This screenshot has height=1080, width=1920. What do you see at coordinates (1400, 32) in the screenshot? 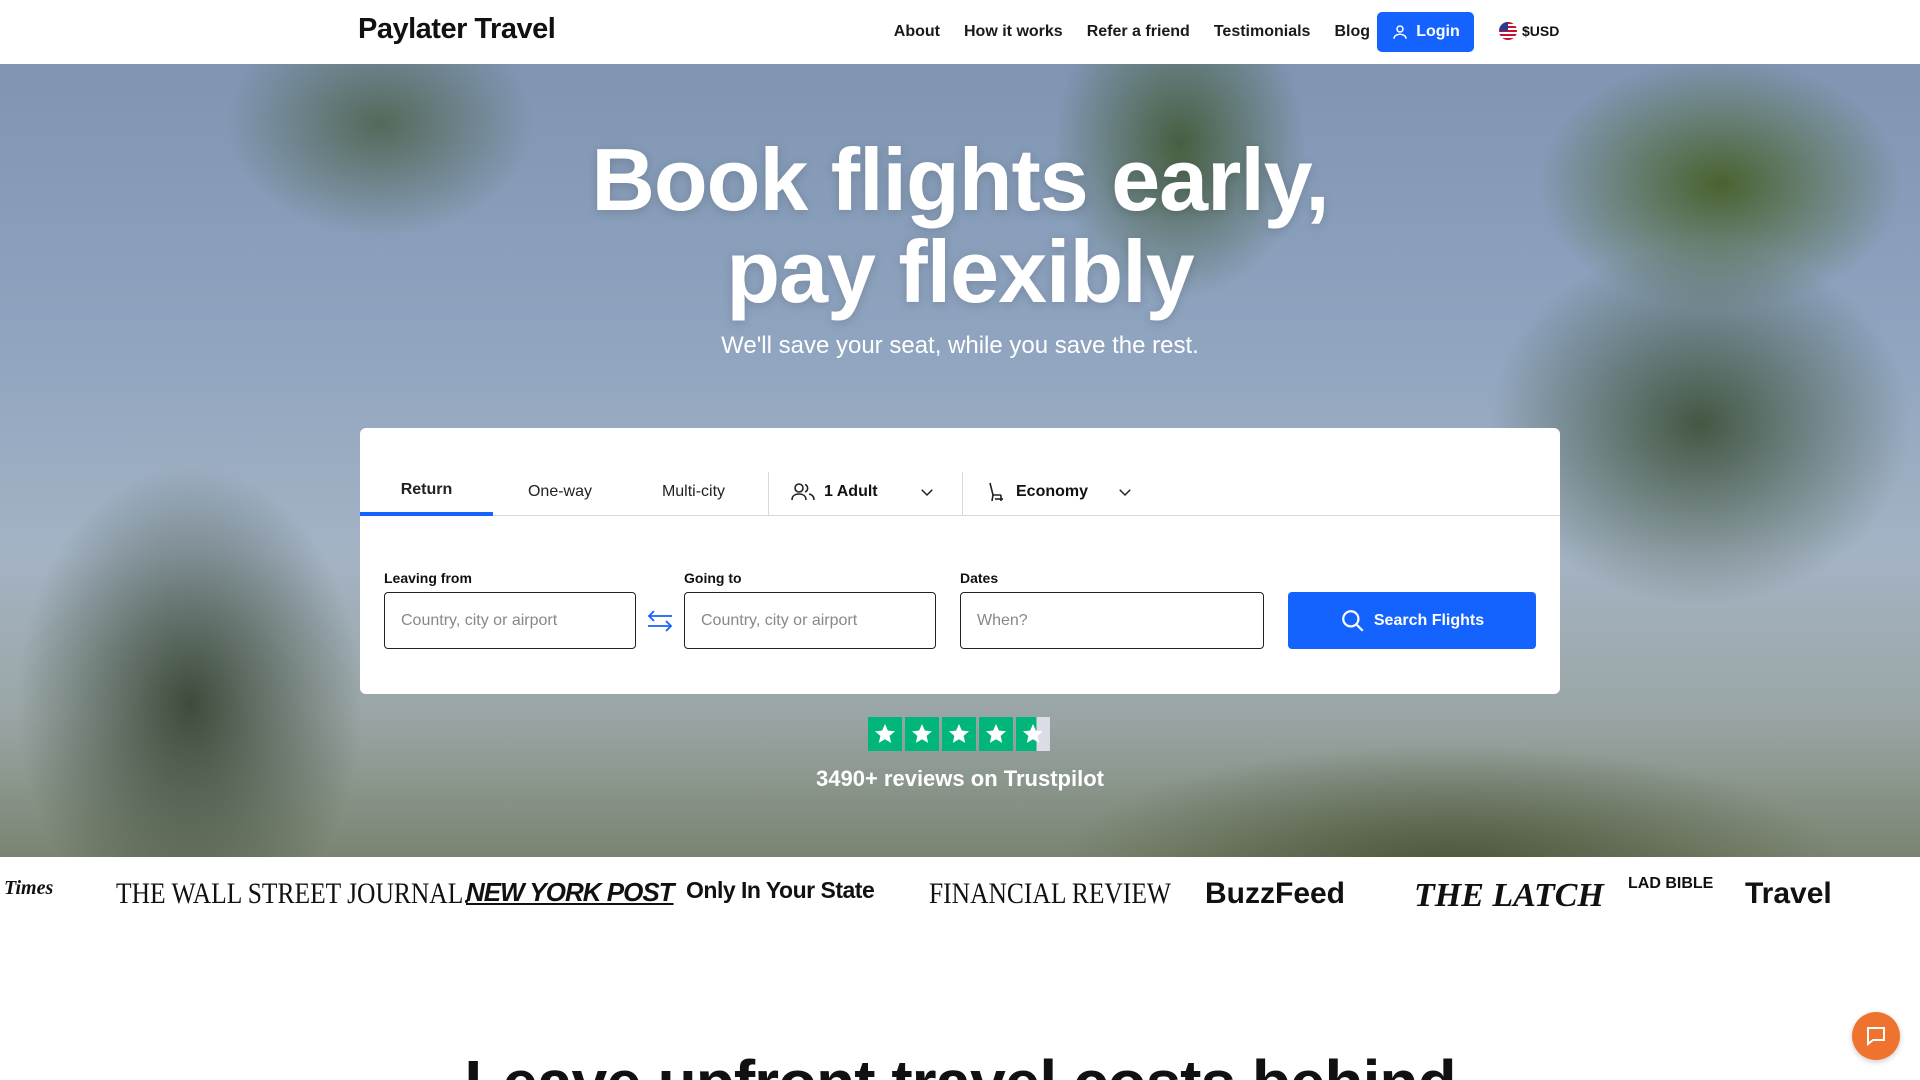
I see `user-icon` at bounding box center [1400, 32].